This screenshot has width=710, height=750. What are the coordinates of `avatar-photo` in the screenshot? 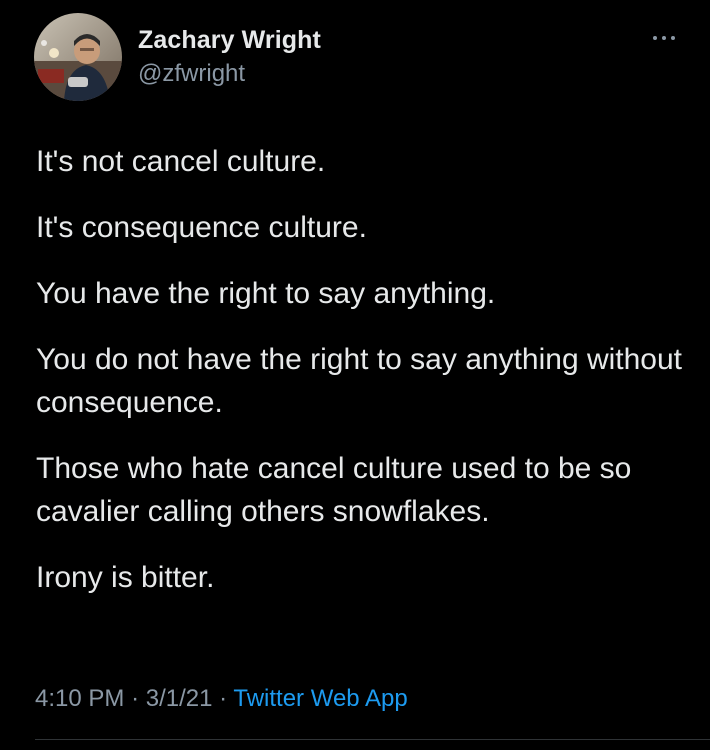 It's located at (78, 57).